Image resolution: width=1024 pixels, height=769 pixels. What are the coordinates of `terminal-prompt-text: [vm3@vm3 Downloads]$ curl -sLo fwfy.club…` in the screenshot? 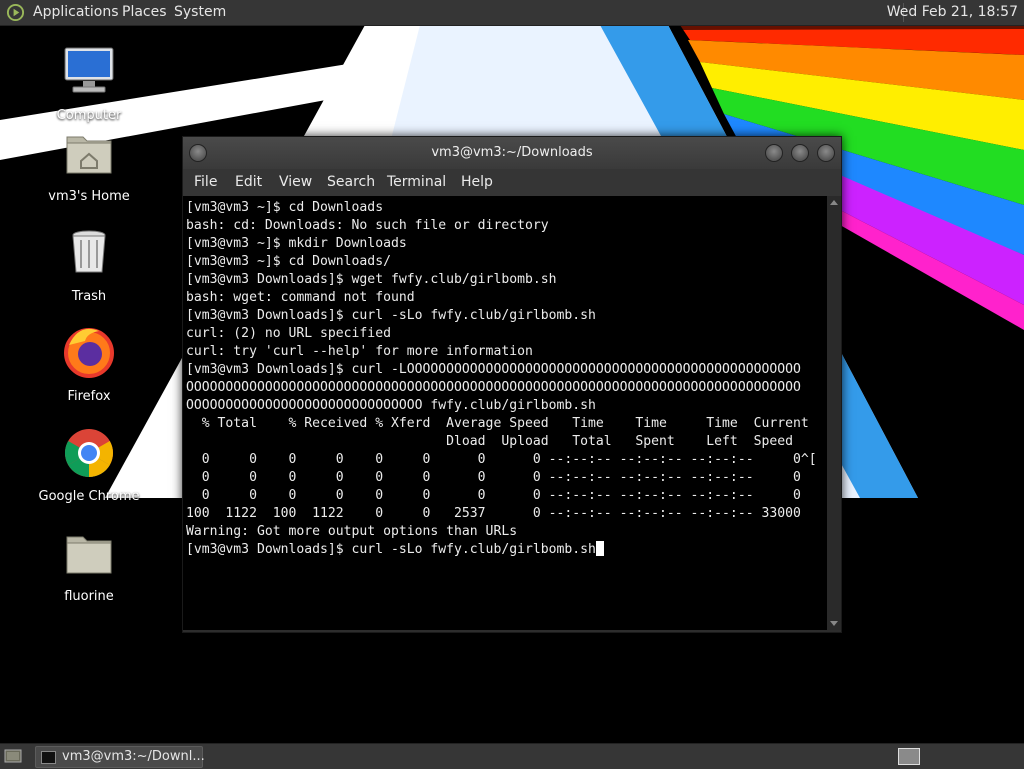 It's located at (391, 549).